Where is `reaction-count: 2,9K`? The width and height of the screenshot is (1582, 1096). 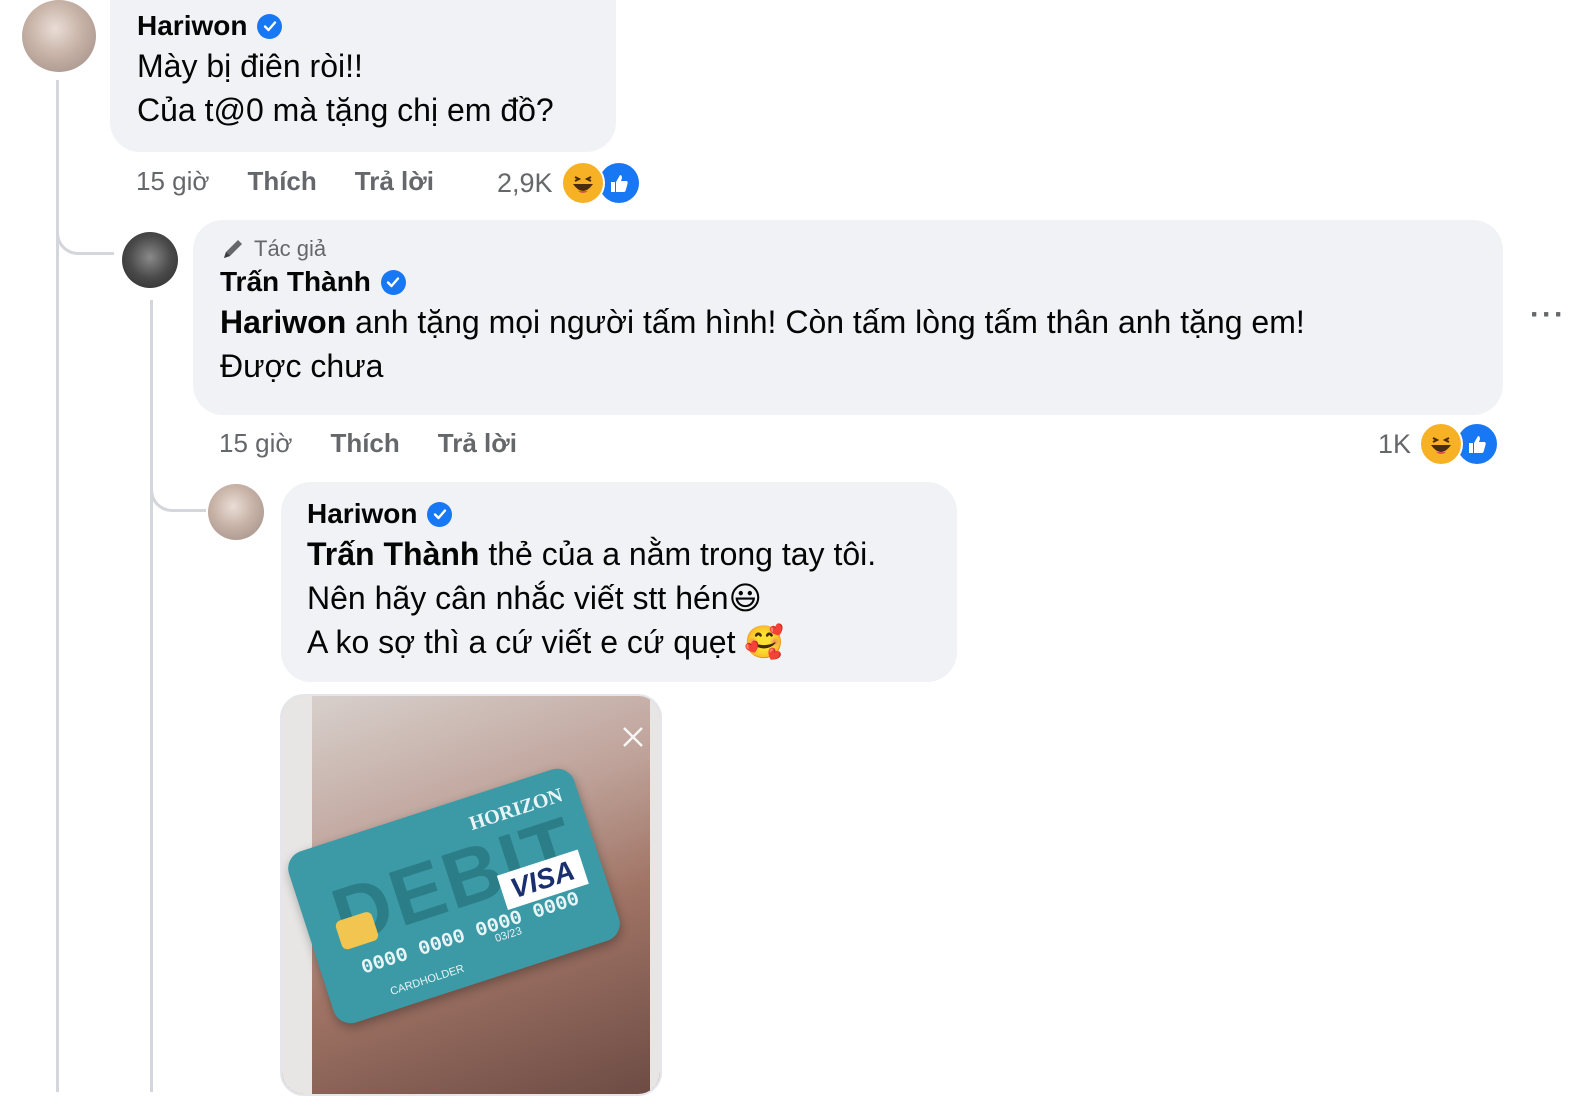
reaction-count: 2,9K is located at coordinates (525, 182).